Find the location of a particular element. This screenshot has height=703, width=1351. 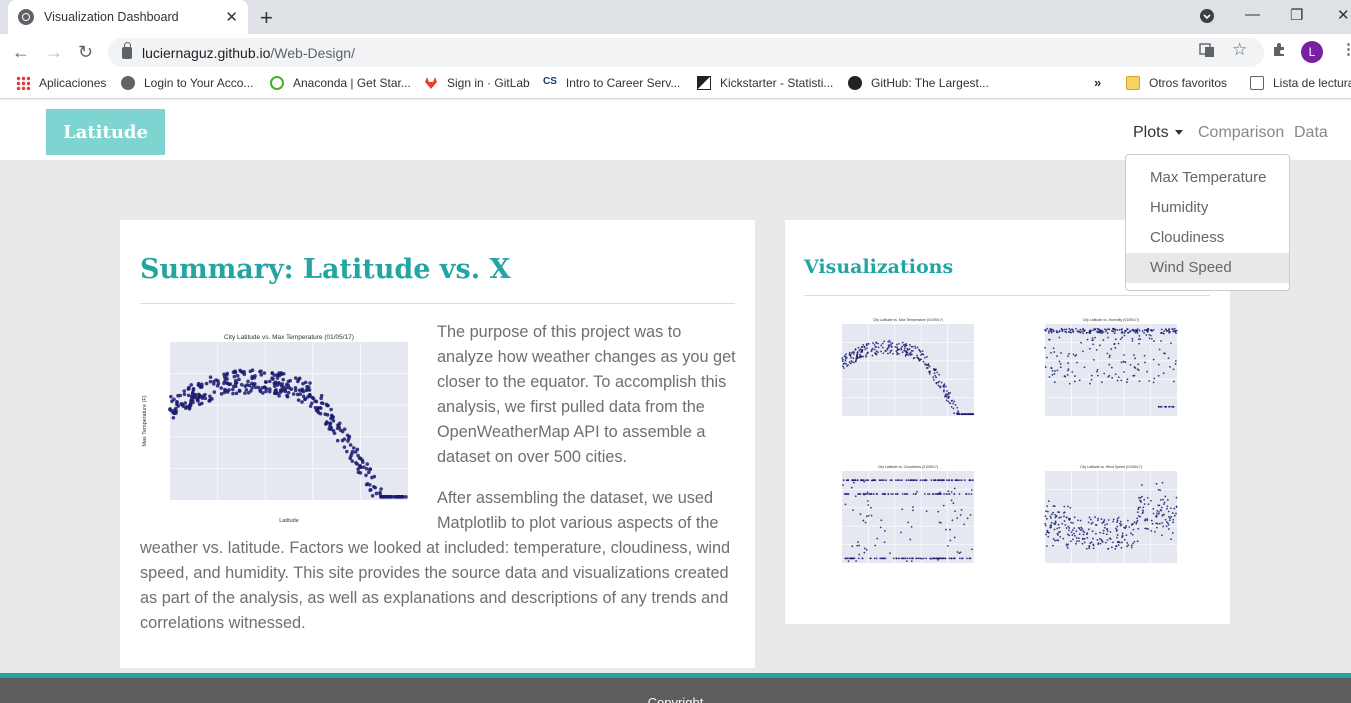

close-window-icon: ✕ is located at coordinates (1343, 15).